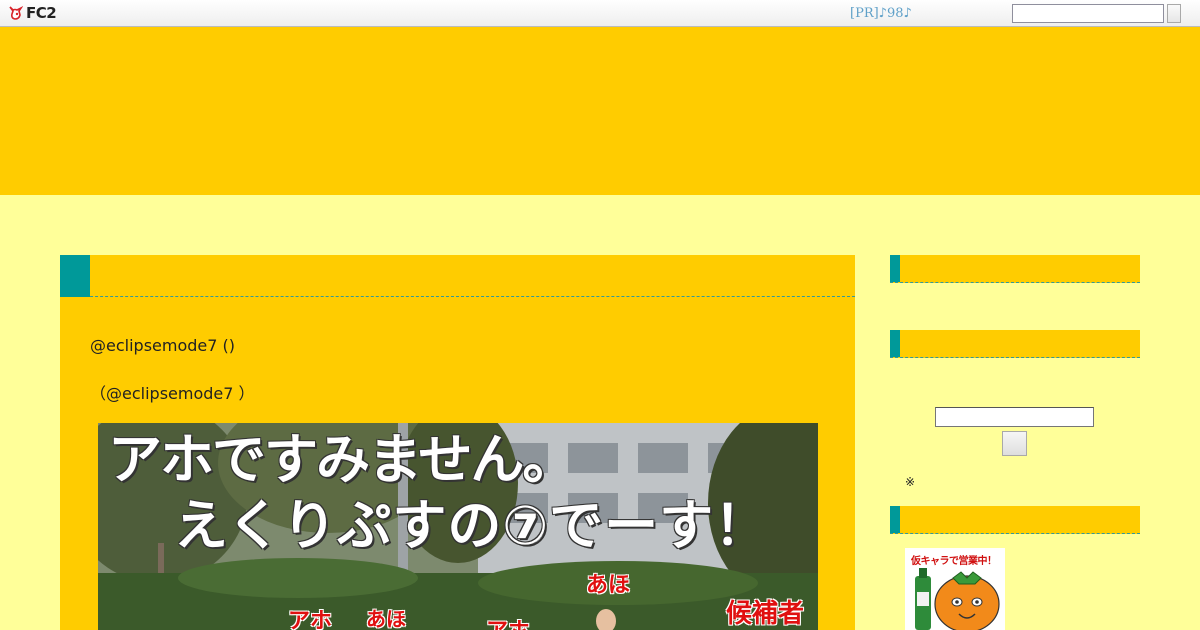  Describe the element at coordinates (1015, 269) in the screenshot. I see `sidebar-box-1-header` at that location.